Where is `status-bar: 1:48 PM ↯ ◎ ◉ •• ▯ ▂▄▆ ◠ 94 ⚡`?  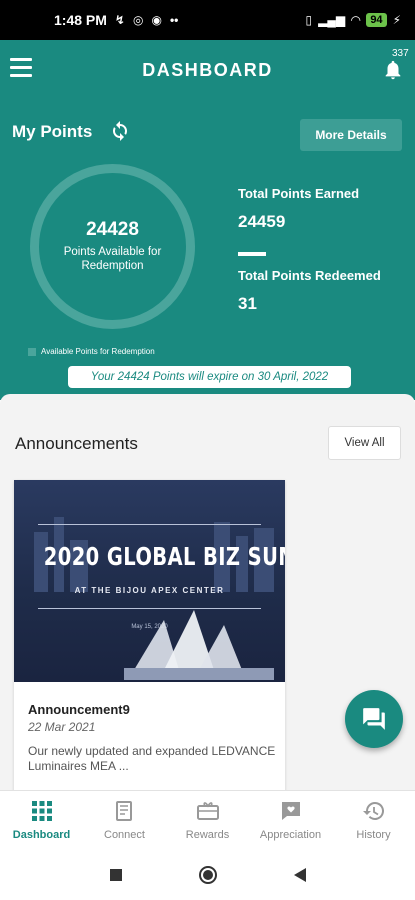 status-bar: 1:48 PM ↯ ◎ ◉ •• ▯ ▂▄▆ ◠ 94 ⚡ is located at coordinates (207, 20).